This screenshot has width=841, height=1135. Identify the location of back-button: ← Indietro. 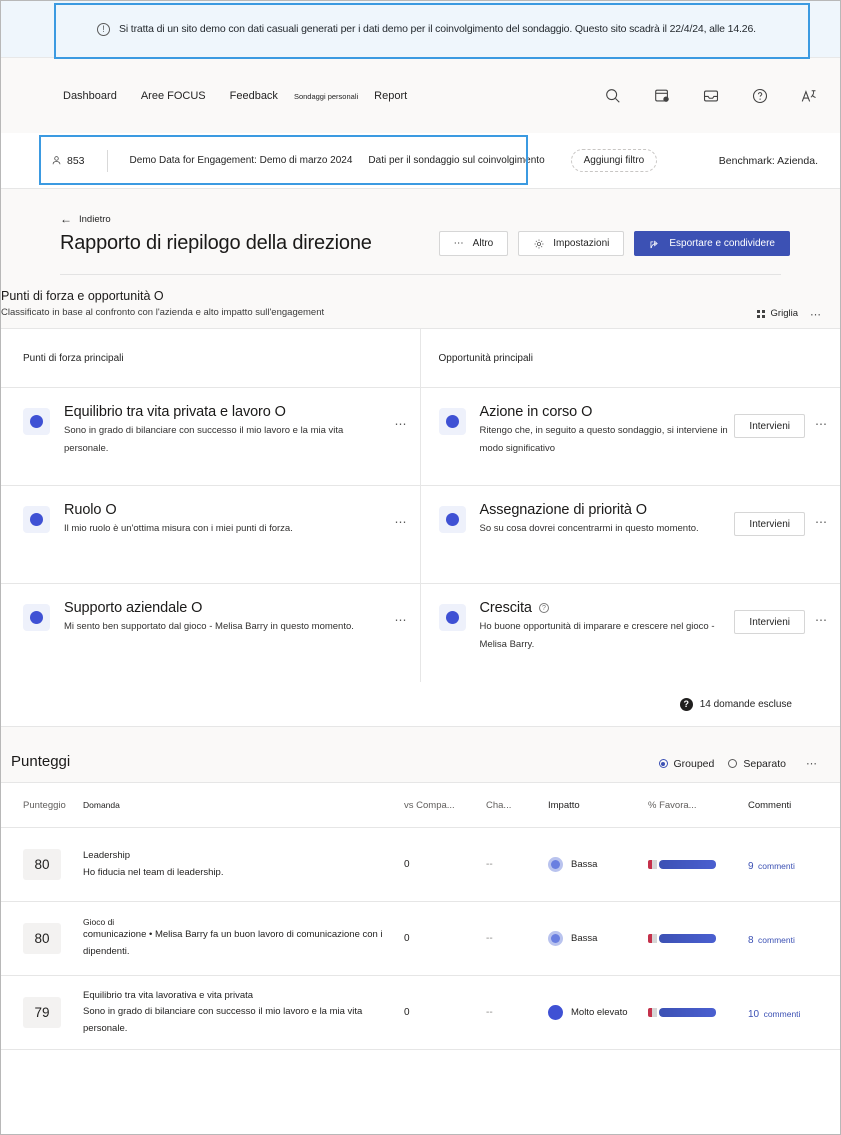
(425, 219).